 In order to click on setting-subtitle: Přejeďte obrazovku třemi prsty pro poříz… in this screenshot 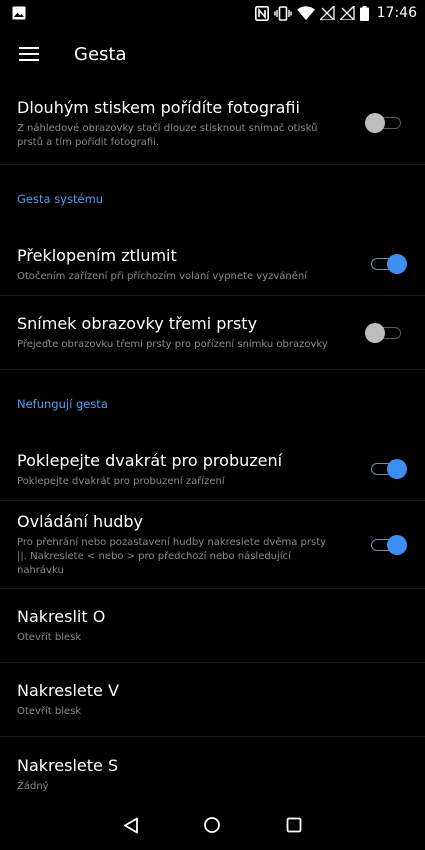, I will do `click(172, 344)`.